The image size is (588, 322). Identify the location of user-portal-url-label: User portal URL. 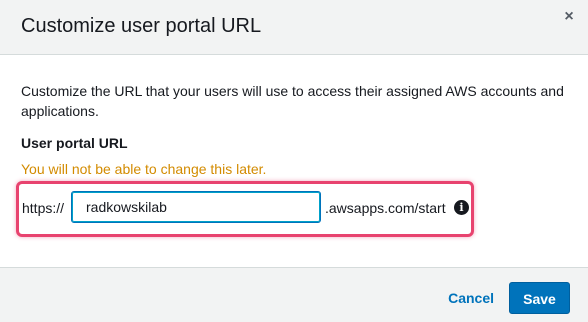
(74, 143).